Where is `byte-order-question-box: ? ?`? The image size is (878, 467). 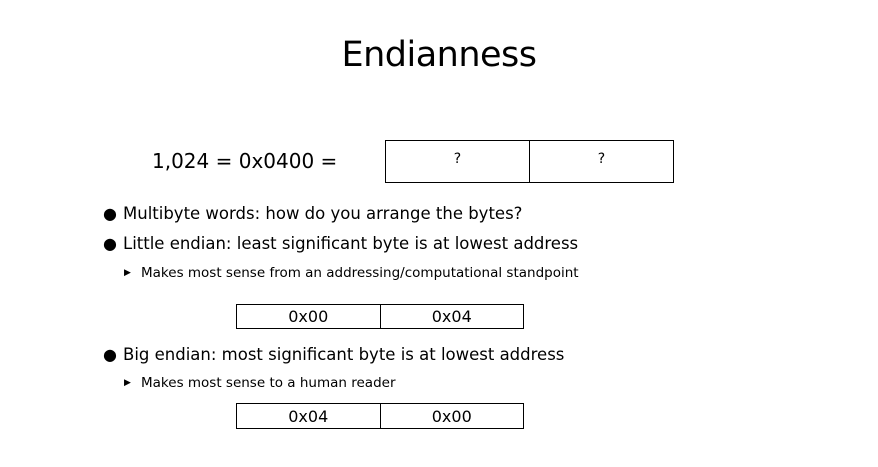
byte-order-question-box: ? ? is located at coordinates (529, 161).